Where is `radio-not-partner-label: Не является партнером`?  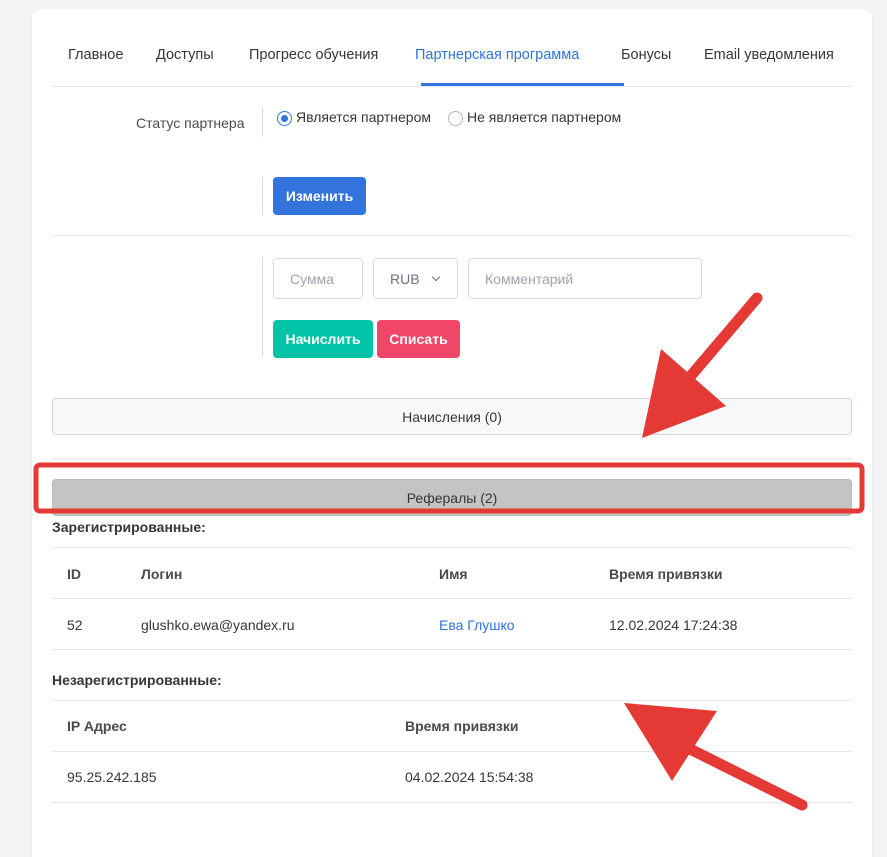
radio-not-partner-label: Не является партнером is located at coordinates (544, 117).